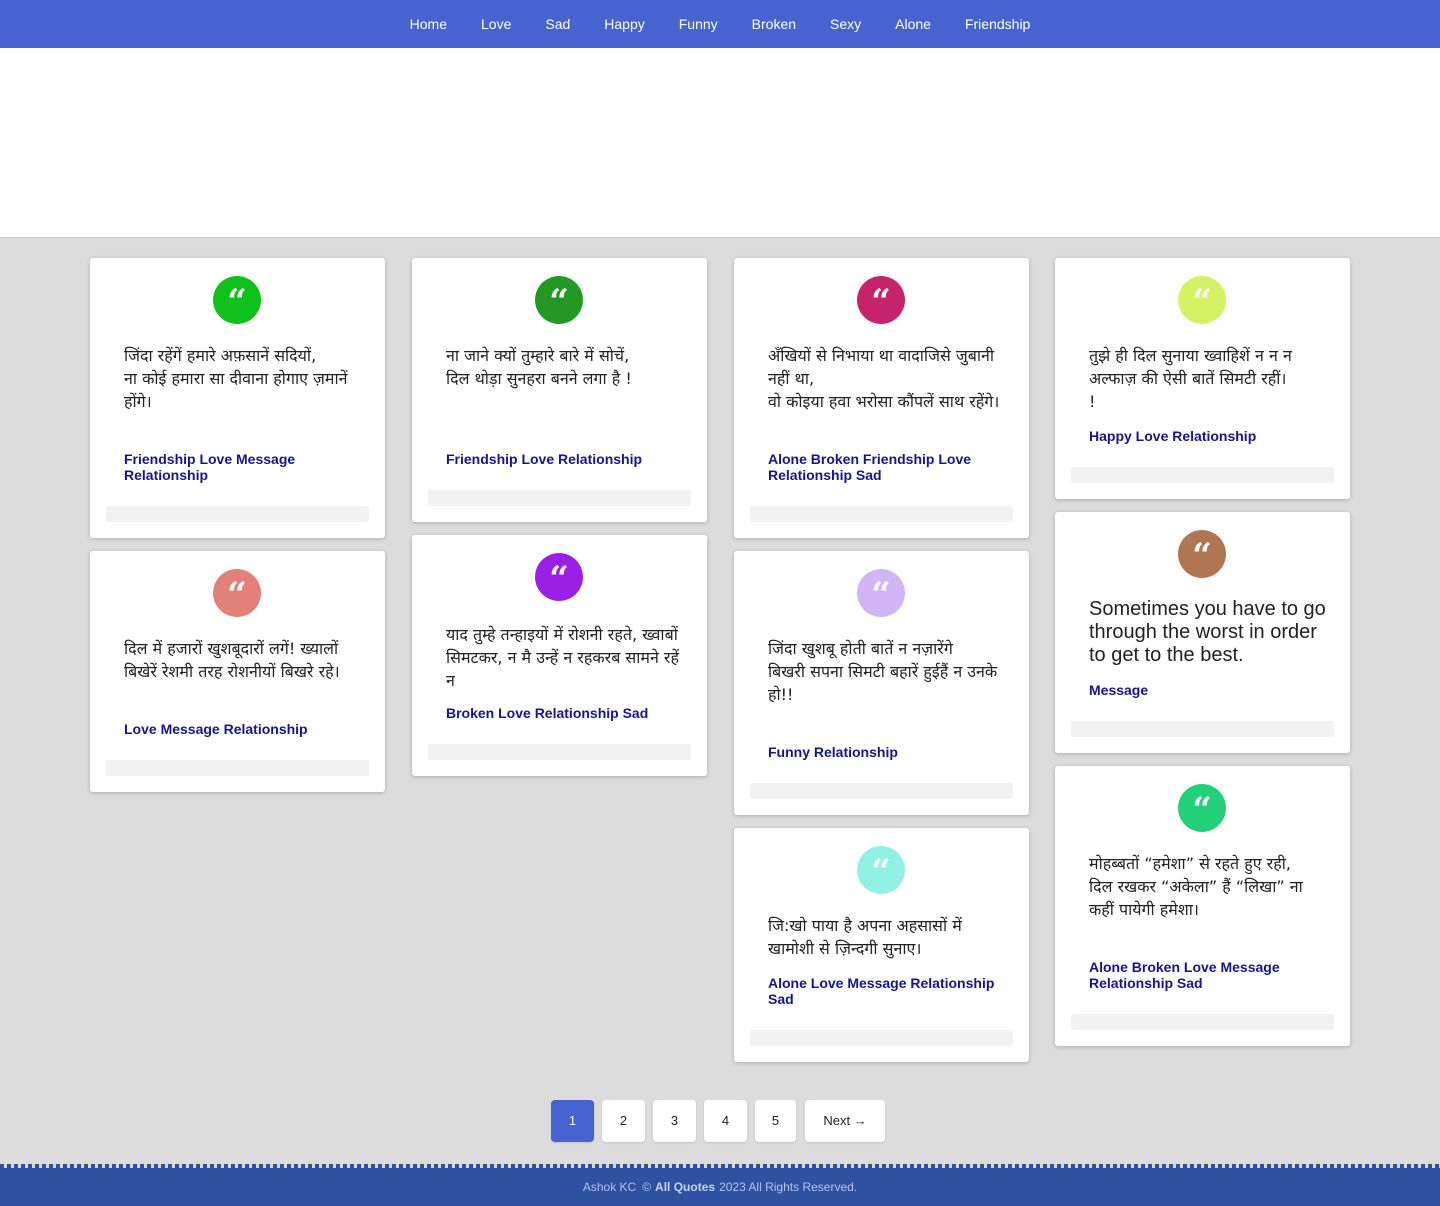 The width and height of the screenshot is (1440, 1206). I want to click on quote-tags: Message, so click(1204, 690).